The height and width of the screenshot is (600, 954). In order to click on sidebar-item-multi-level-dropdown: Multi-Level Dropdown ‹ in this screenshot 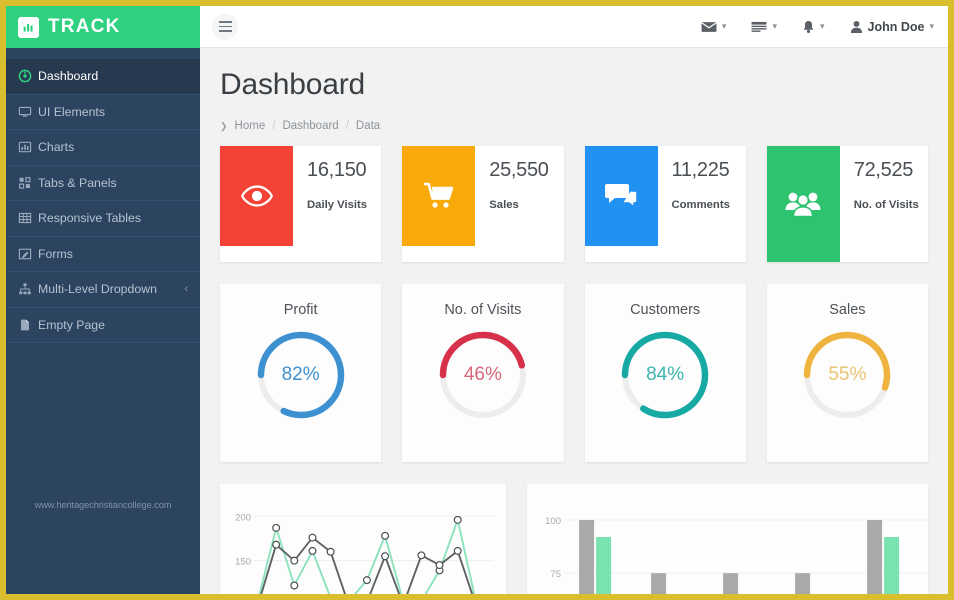, I will do `click(103, 290)`.